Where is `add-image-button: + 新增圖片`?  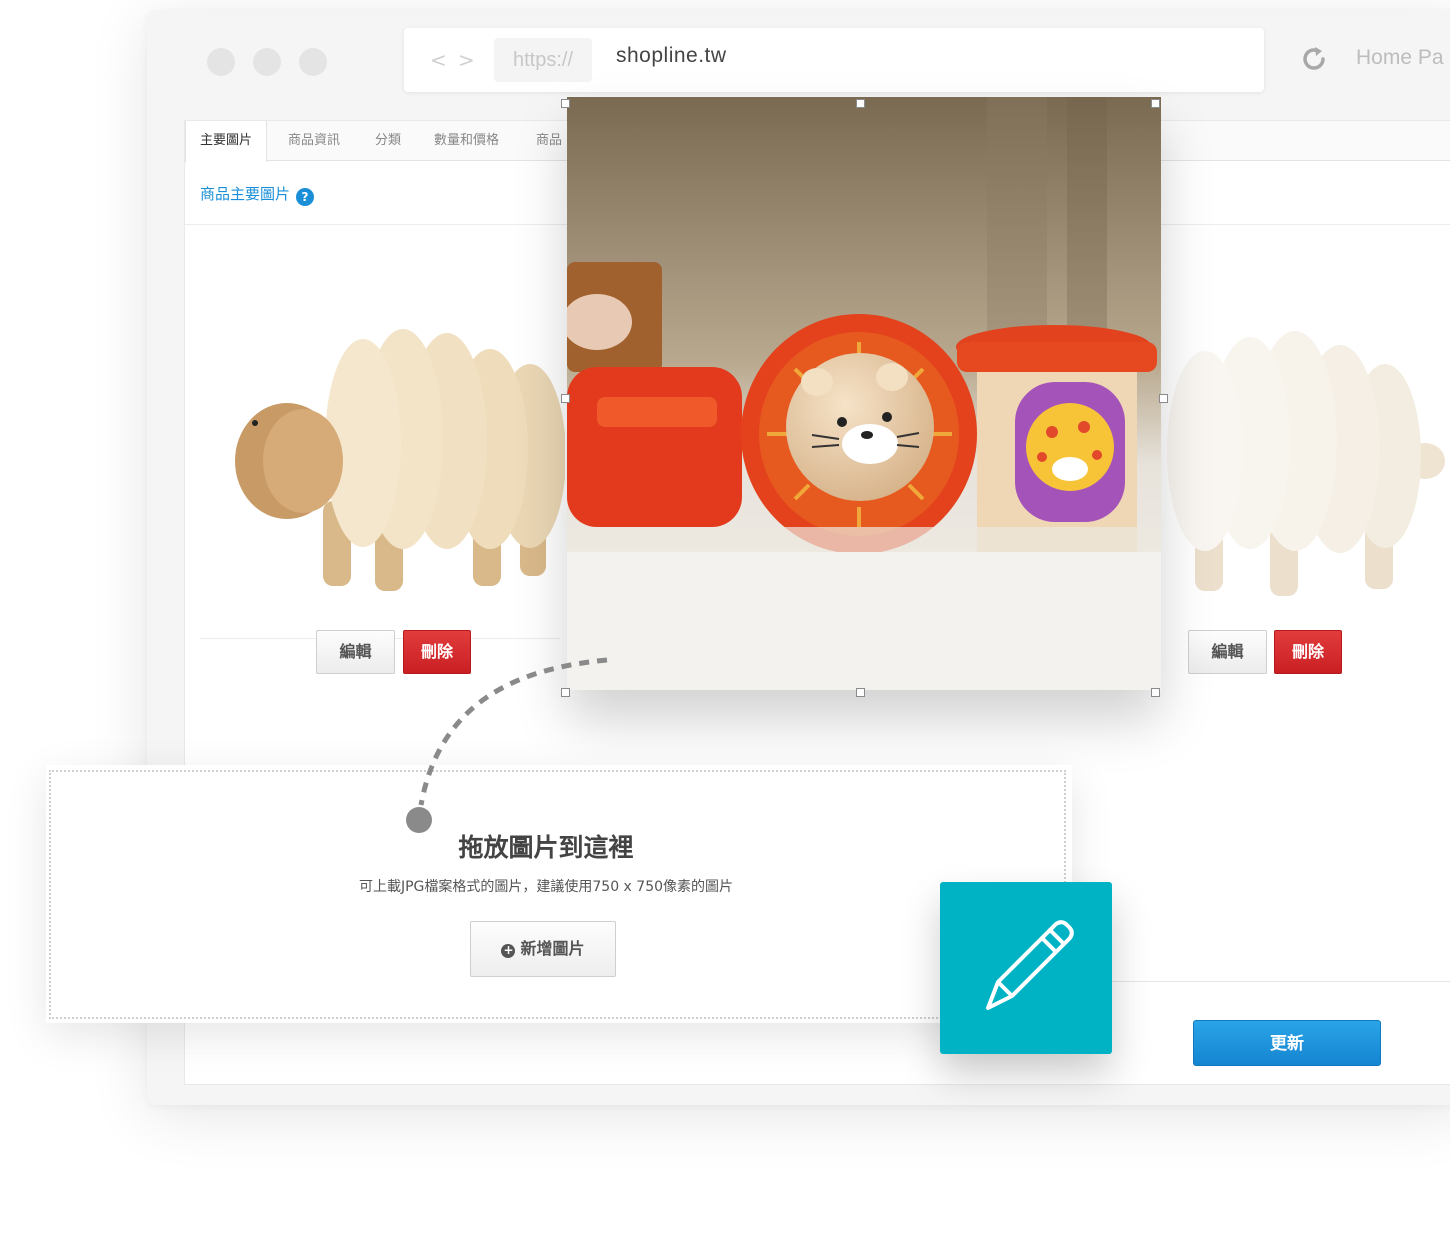 add-image-button: + 新增圖片 is located at coordinates (543, 949).